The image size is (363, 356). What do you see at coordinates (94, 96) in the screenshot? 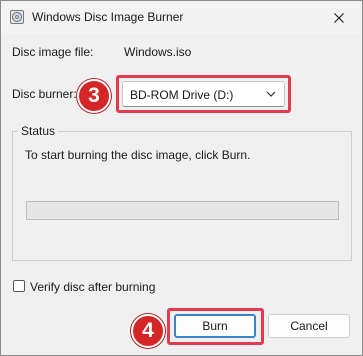
I see `step3-badge: 3` at bounding box center [94, 96].